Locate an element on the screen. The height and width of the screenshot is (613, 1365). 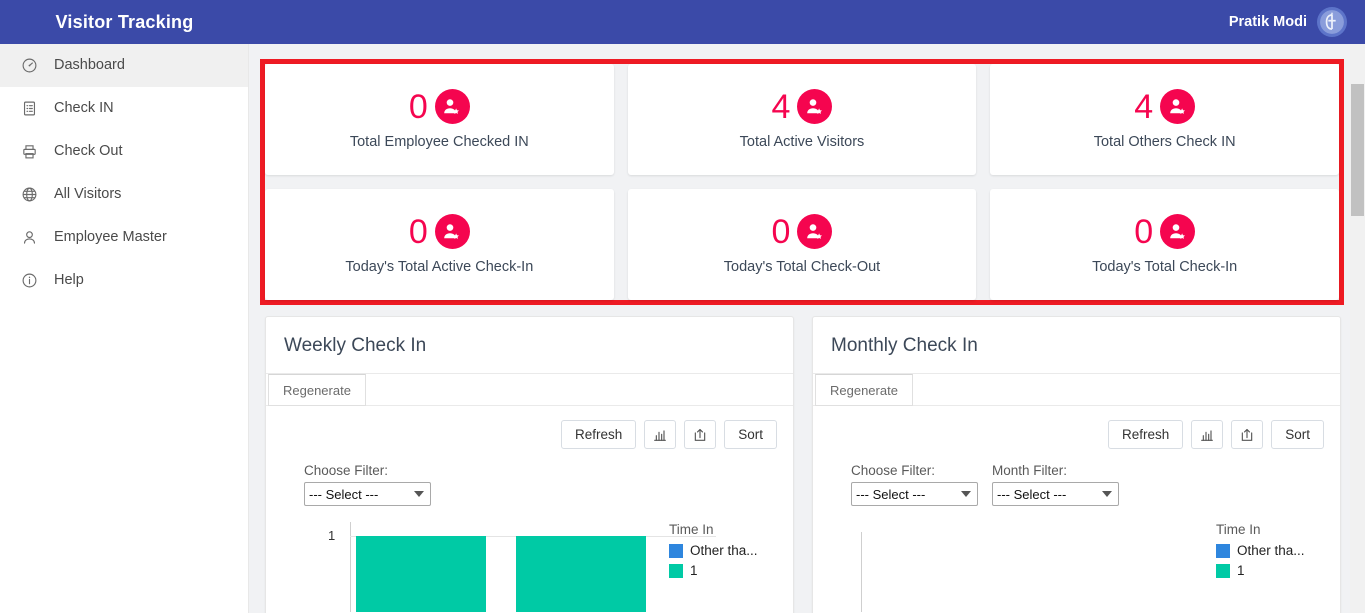
y-axis-tick-label: 1 is located at coordinates (332, 535).